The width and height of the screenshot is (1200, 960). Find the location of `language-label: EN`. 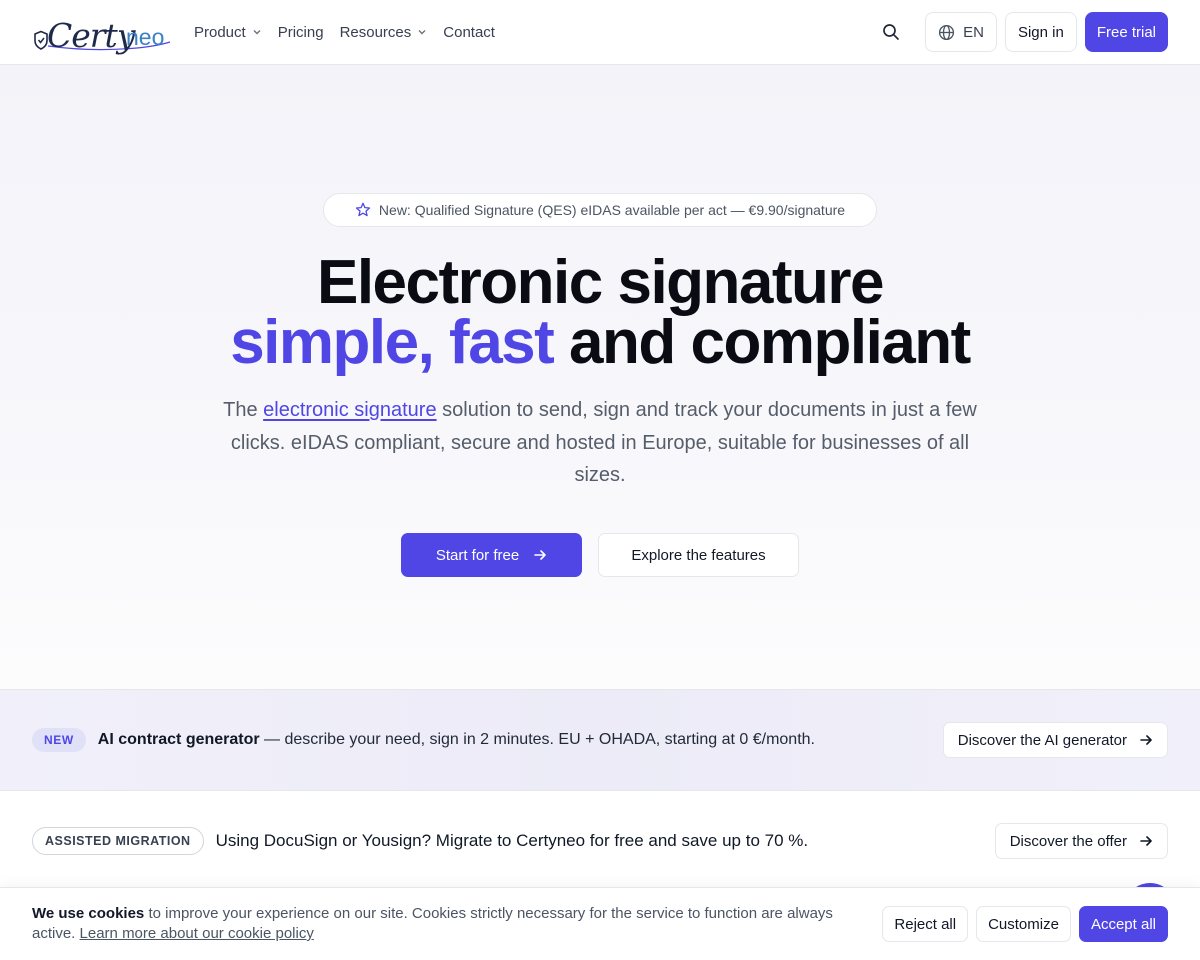

language-label: EN is located at coordinates (973, 32).